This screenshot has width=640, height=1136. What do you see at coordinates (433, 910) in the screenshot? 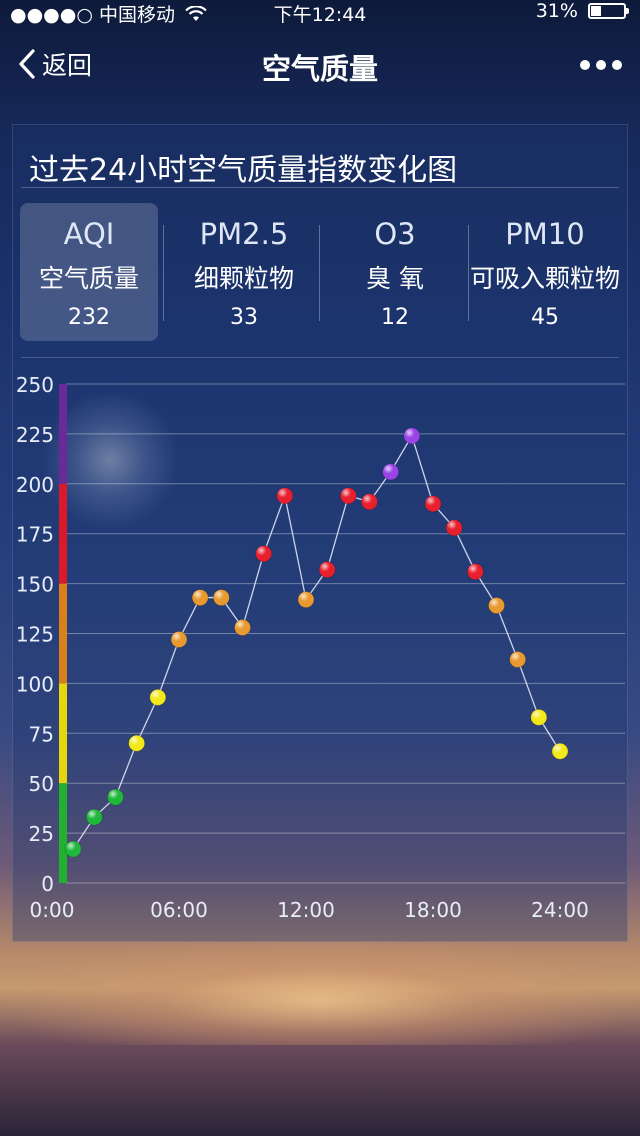
I see `x-tick-label: 18:00` at bounding box center [433, 910].